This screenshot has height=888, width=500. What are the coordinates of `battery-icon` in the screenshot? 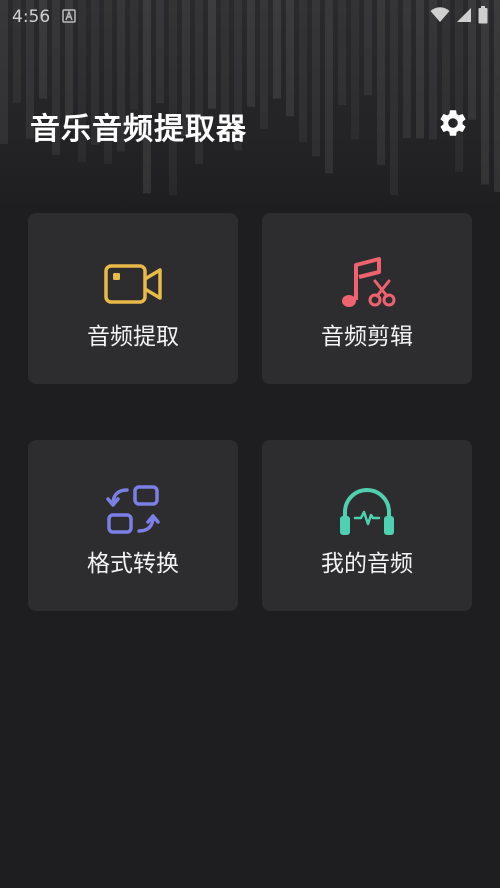 It's located at (483, 17).